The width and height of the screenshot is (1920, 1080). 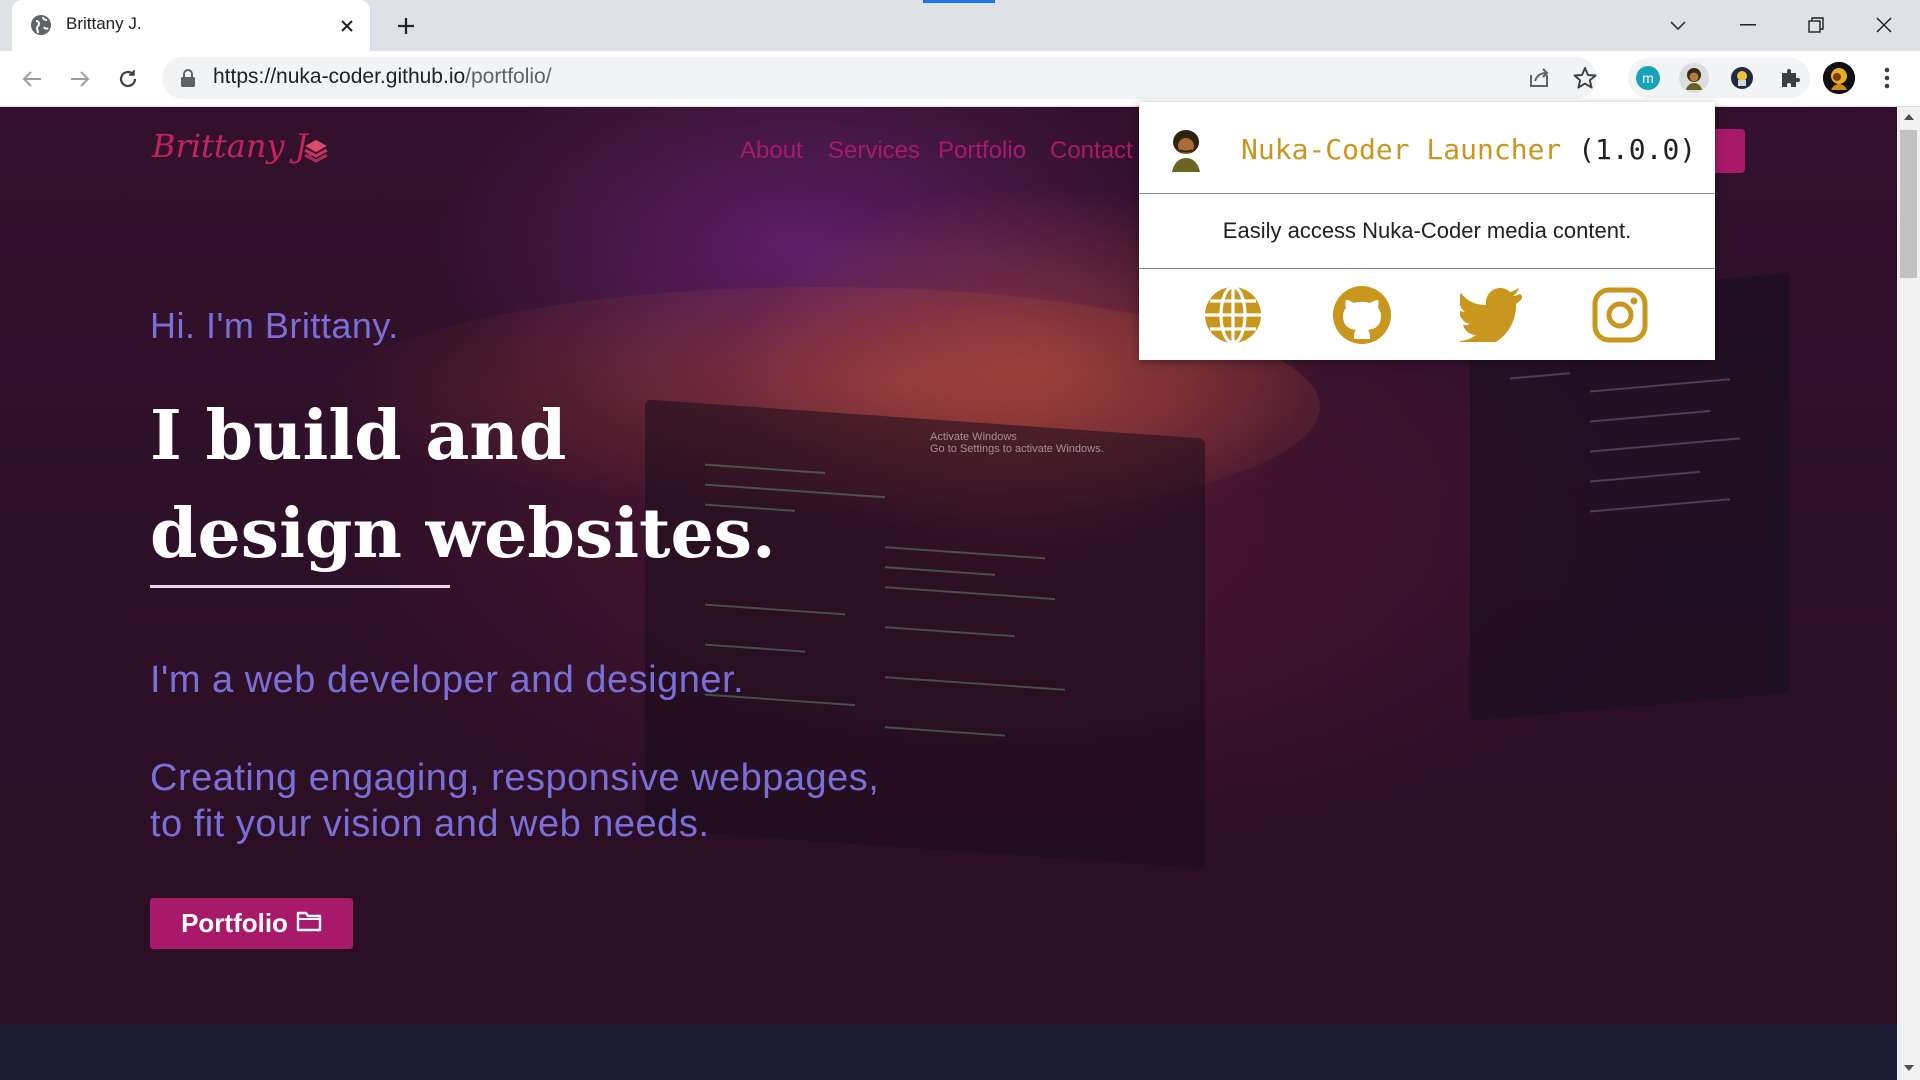 I want to click on portfolio-button: Portfolio, so click(x=251, y=923).